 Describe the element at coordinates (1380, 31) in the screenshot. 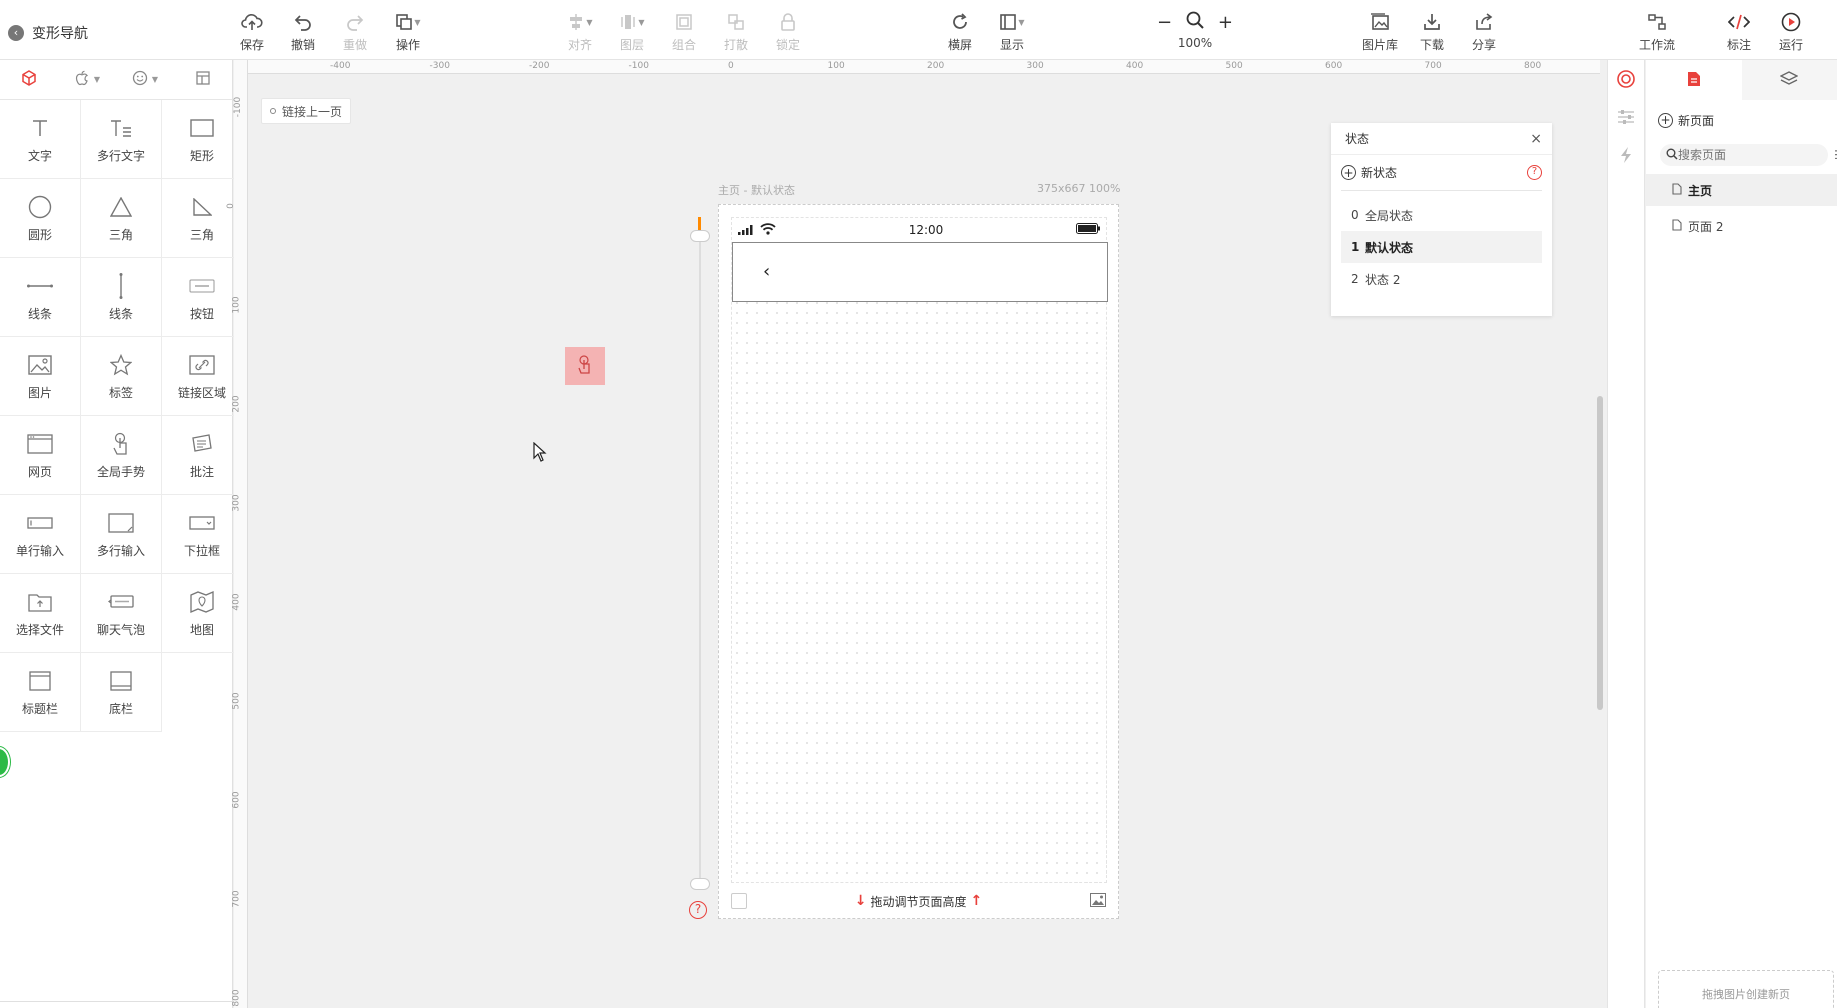

I see `image-library-button: 图片库` at that location.